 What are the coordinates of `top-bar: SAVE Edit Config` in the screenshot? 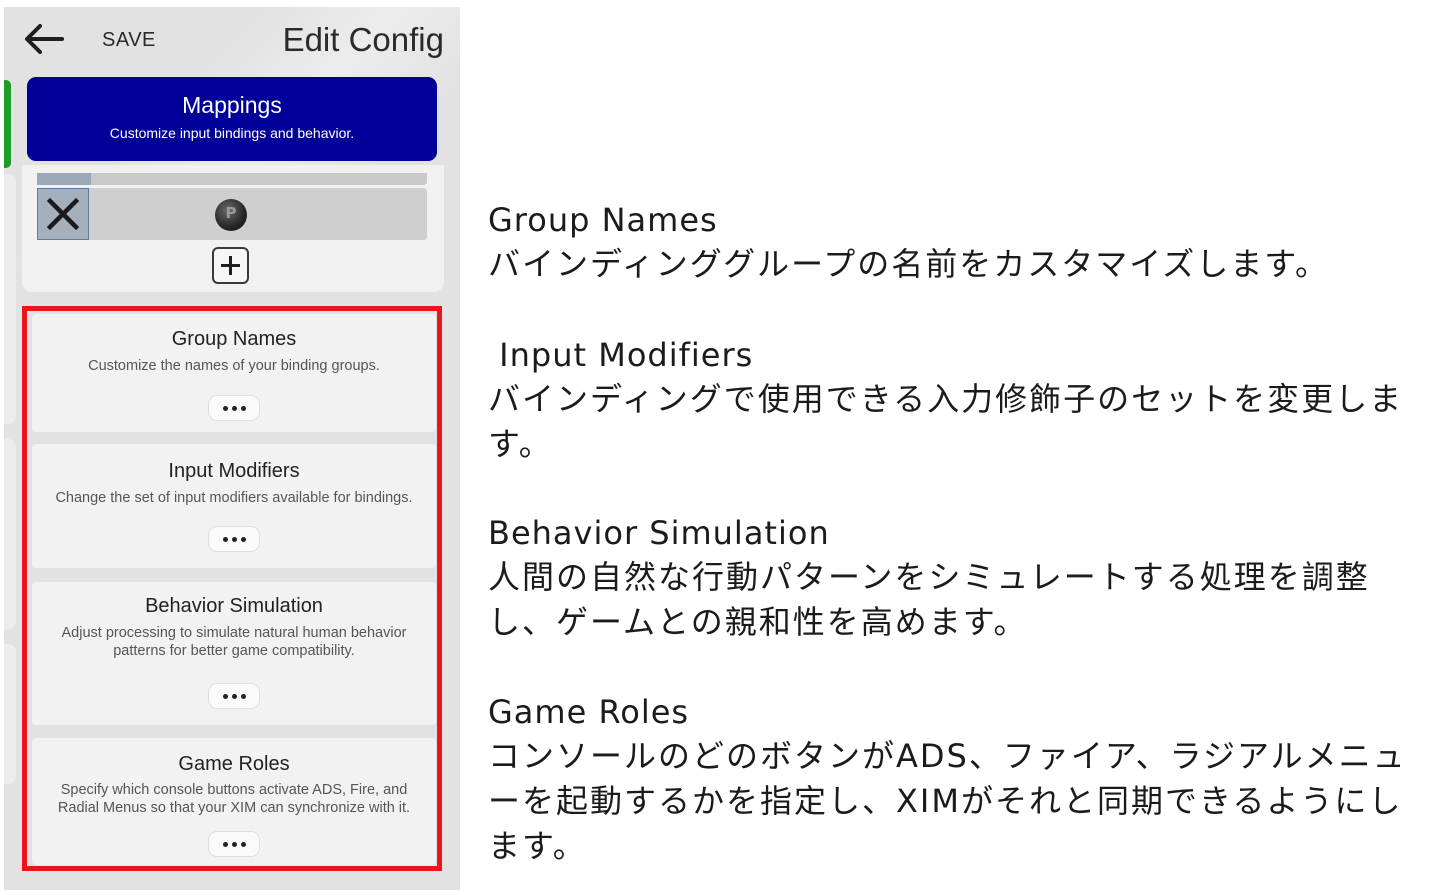 It's located at (232, 40).